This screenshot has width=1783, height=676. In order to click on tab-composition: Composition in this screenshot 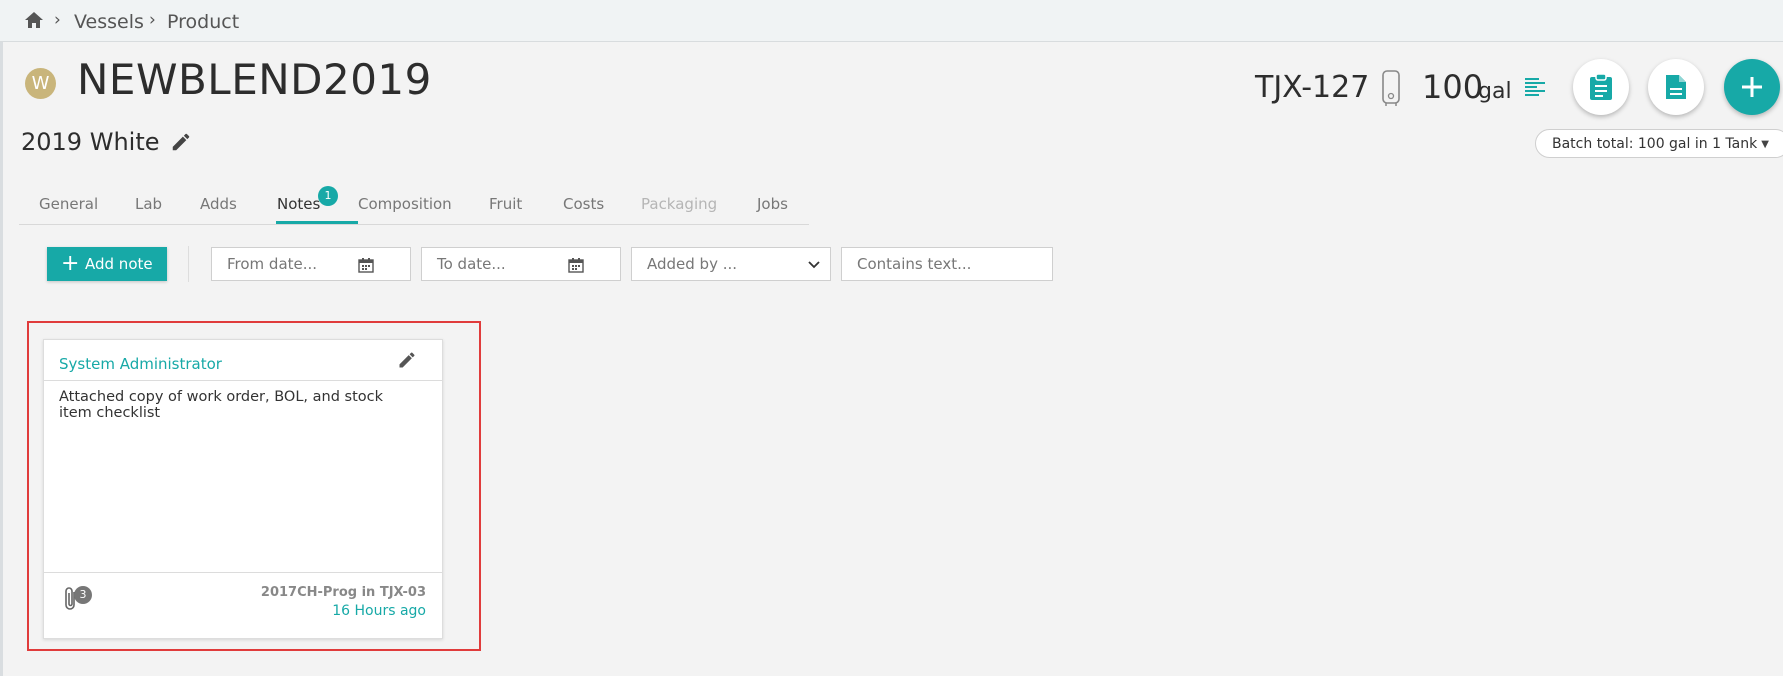, I will do `click(405, 204)`.